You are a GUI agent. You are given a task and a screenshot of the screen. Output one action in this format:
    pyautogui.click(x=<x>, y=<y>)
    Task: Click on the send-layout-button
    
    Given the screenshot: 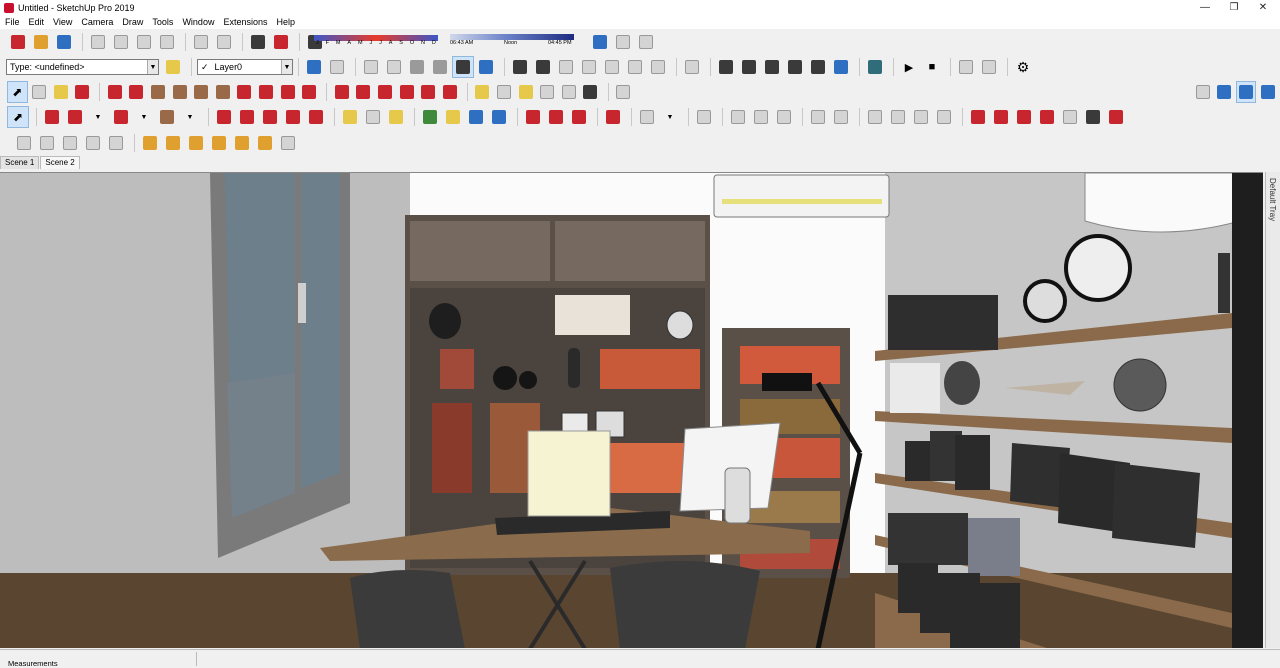 What is the action you would take?
    pyautogui.click(x=579, y=117)
    